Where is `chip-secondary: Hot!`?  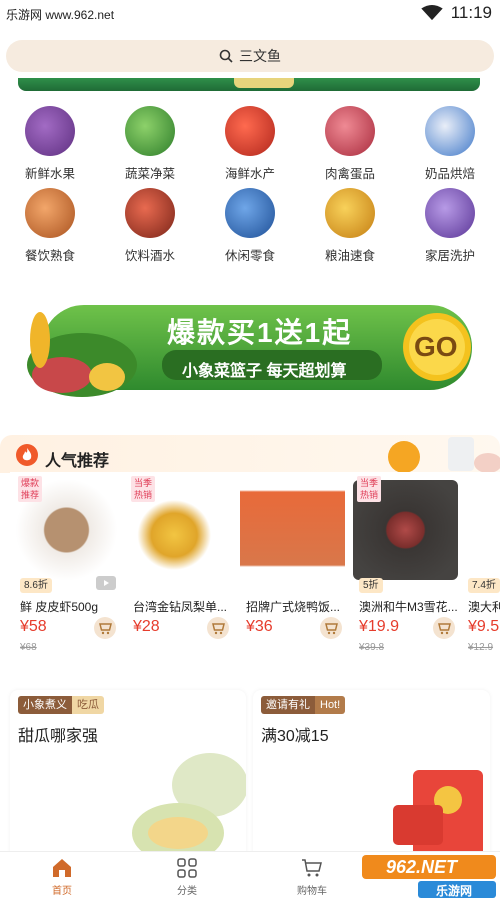
chip-secondary: Hot! is located at coordinates (330, 705).